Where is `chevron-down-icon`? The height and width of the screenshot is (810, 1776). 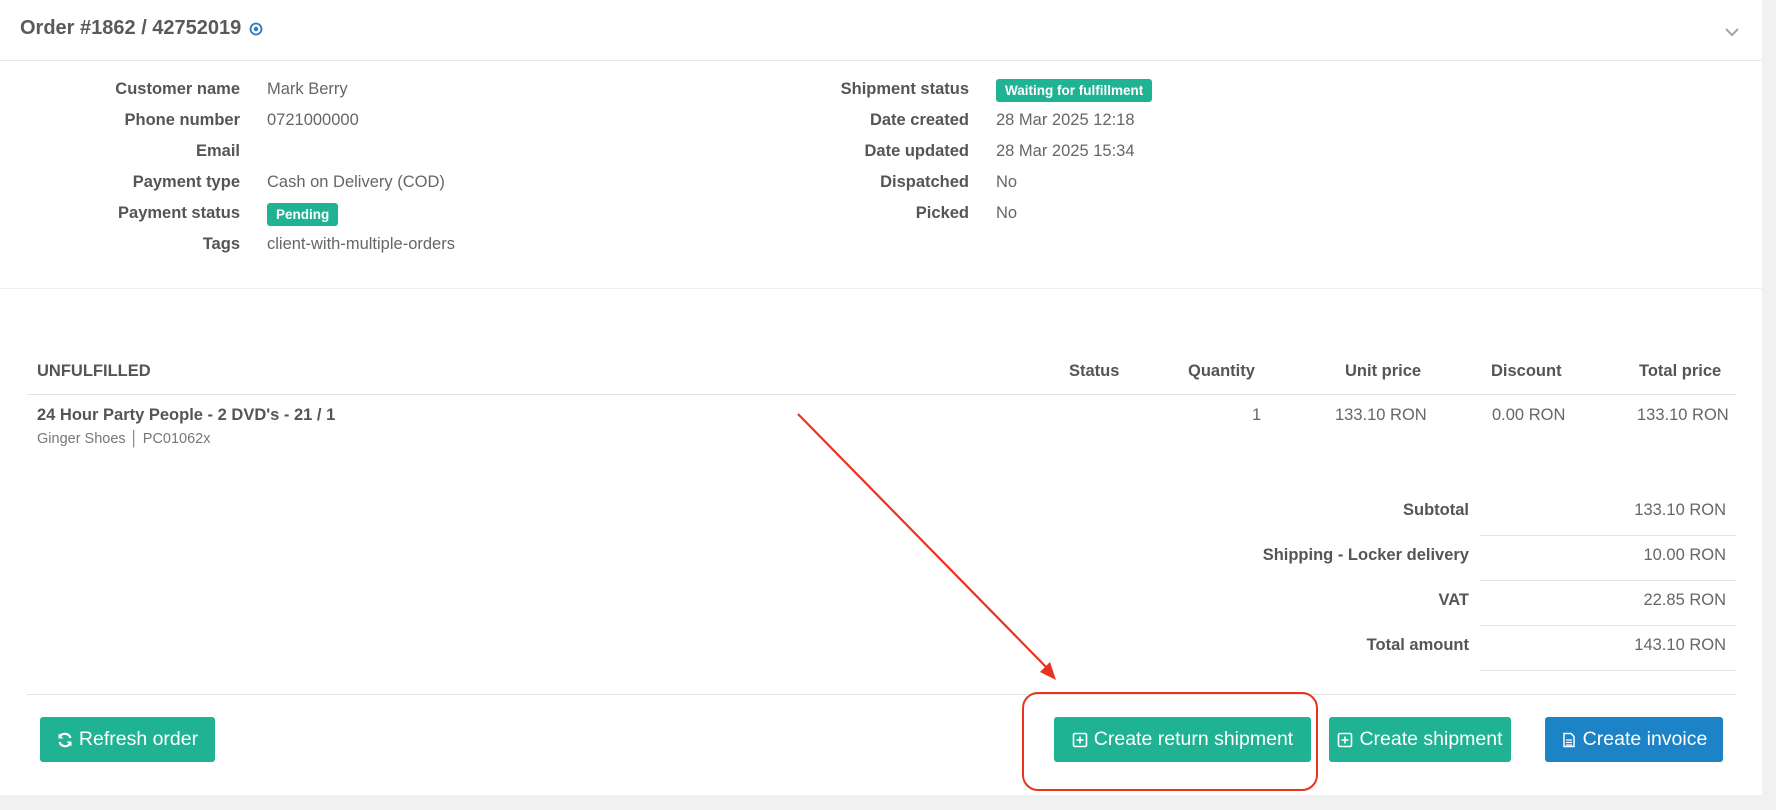 chevron-down-icon is located at coordinates (1732, 32).